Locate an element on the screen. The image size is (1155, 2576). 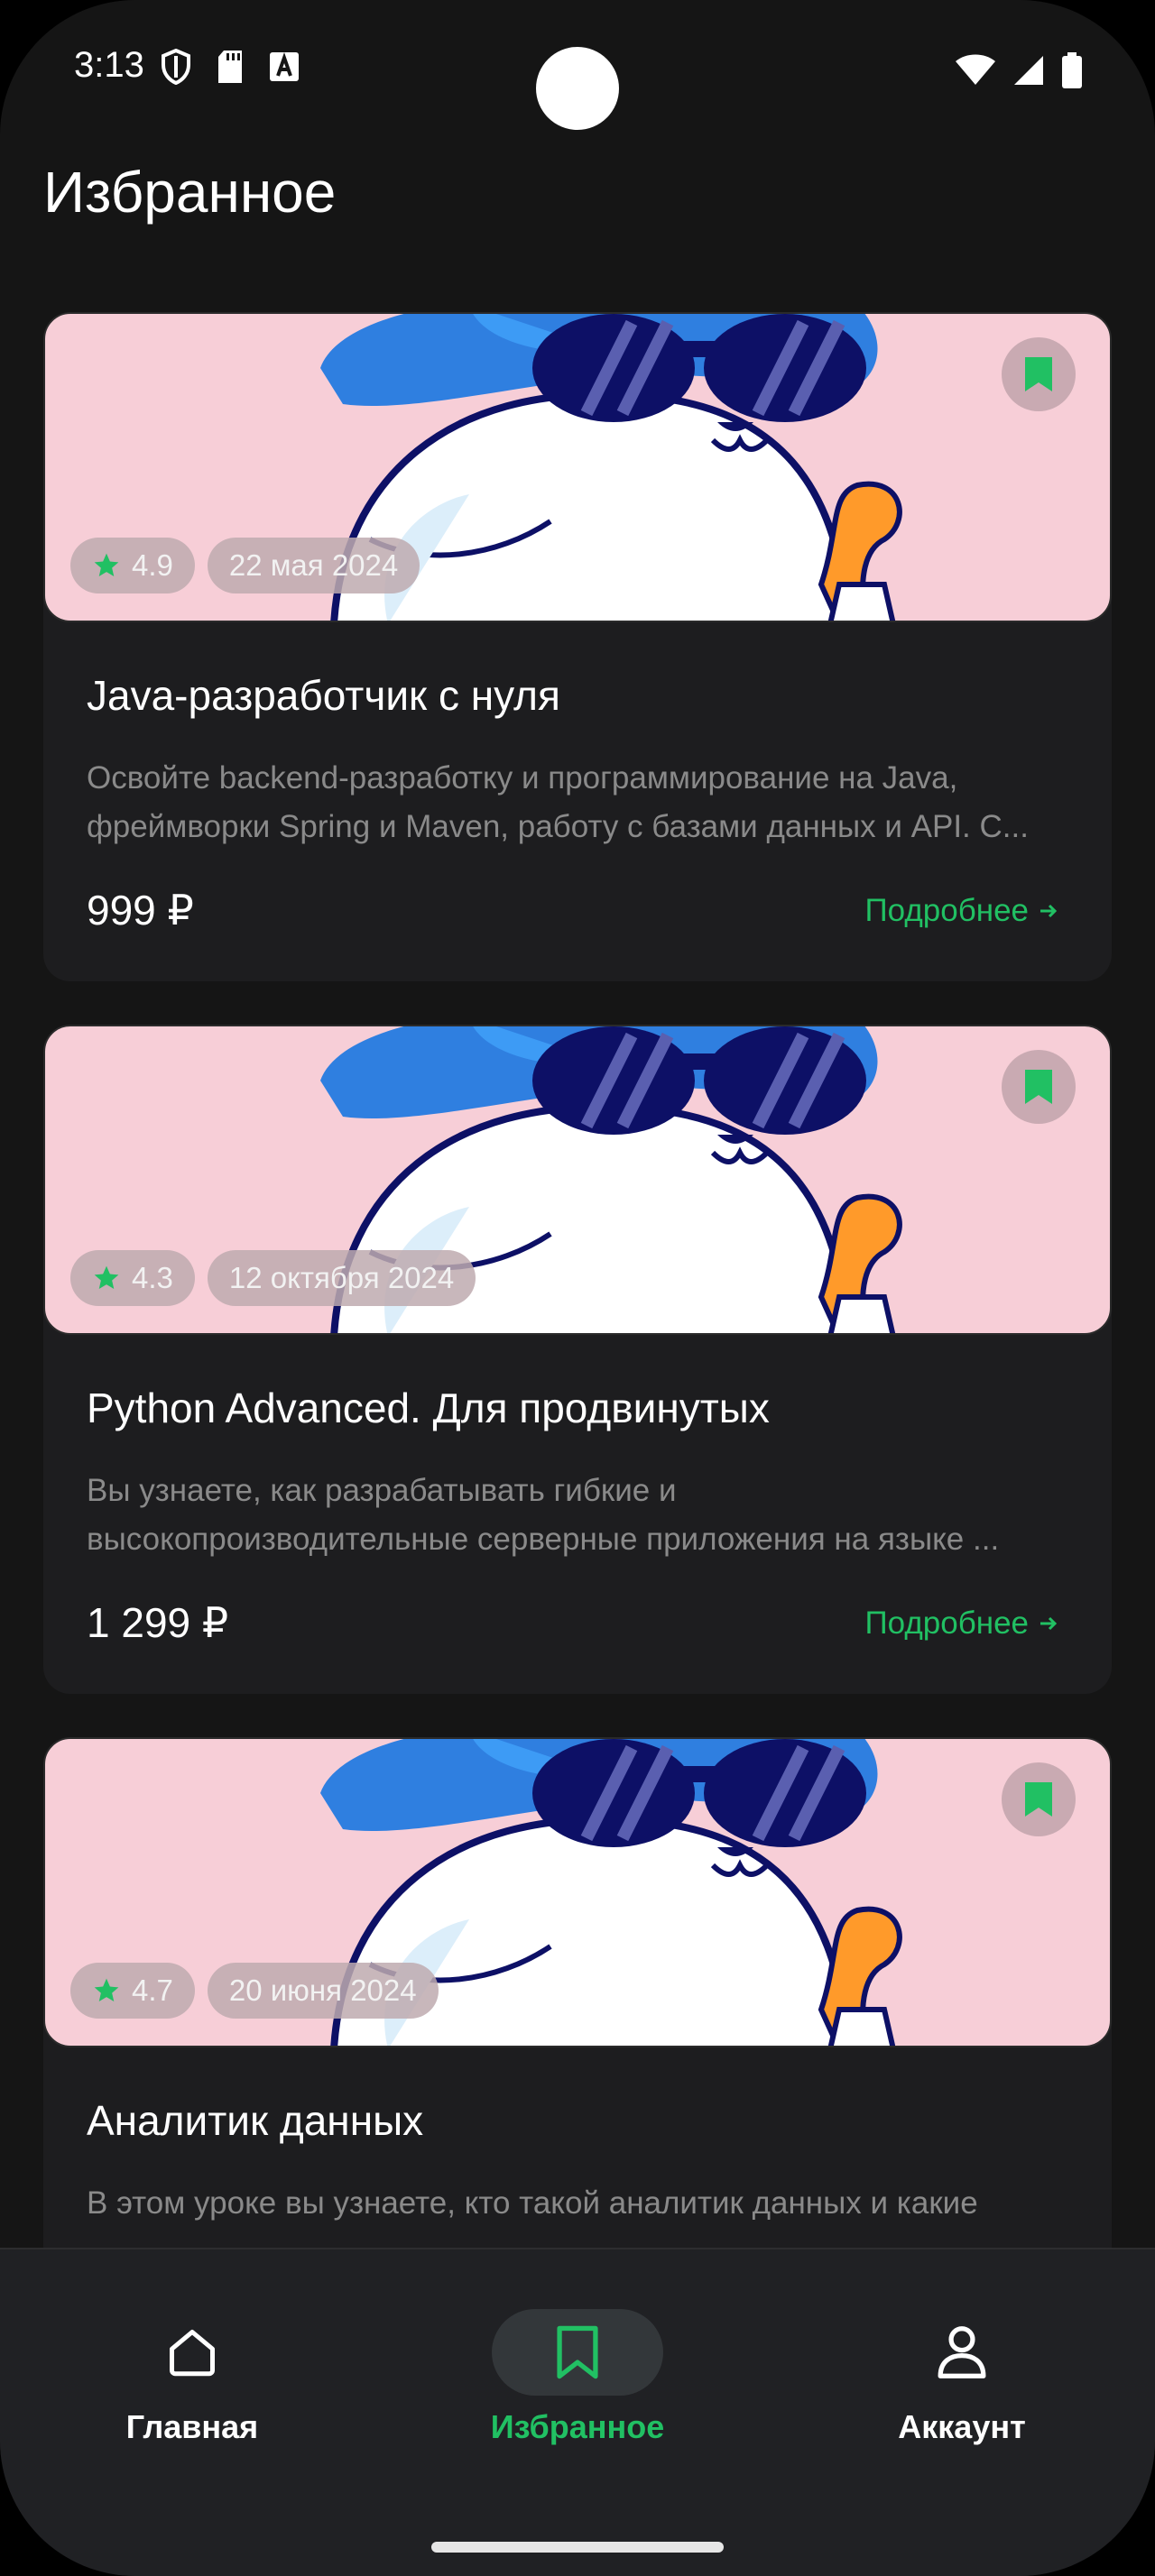
rating-chip: 4.3 is located at coordinates (132, 1278).